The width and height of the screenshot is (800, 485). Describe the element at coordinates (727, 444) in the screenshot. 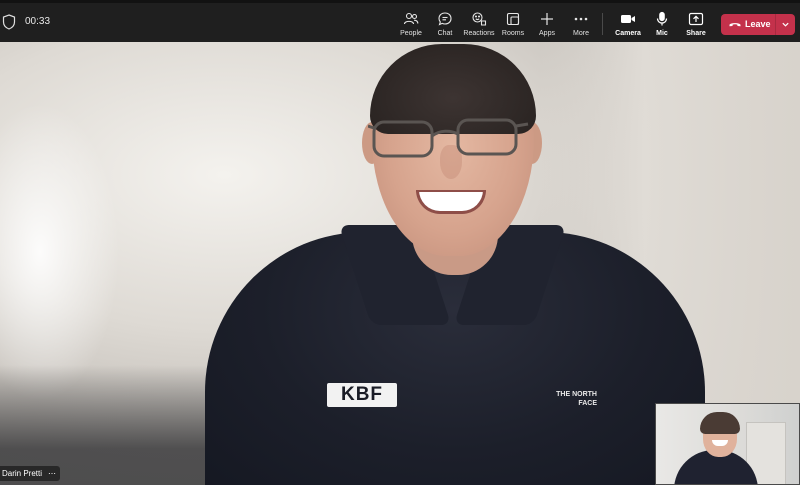

I see `self-view-video` at that location.